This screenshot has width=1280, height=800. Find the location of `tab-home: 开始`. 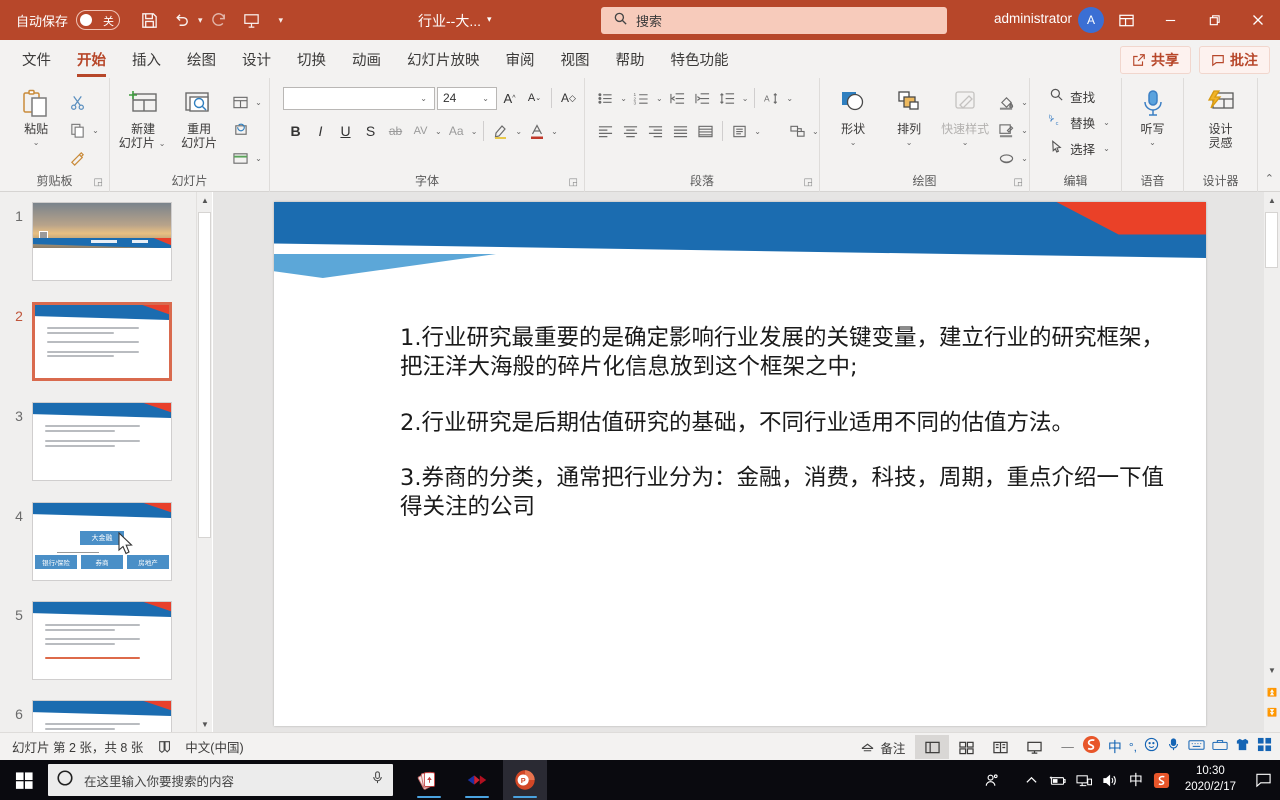

tab-home: 开始 is located at coordinates (91, 61).